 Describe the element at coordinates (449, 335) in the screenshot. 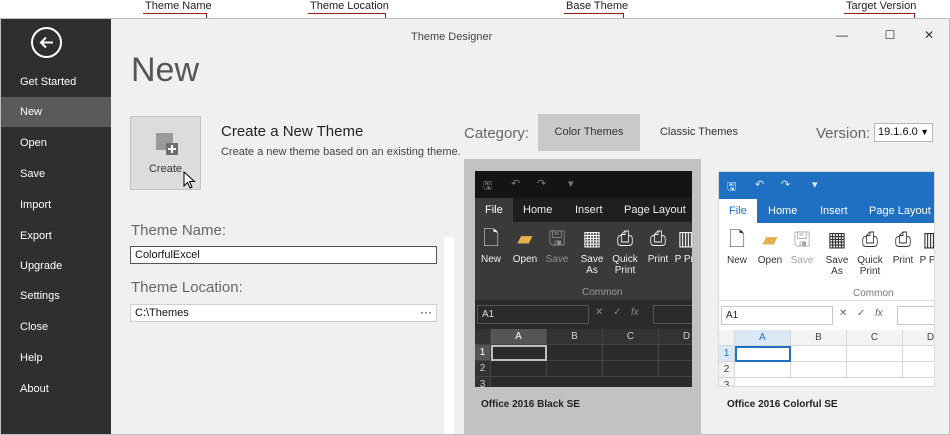

I see `panel-divider` at that location.